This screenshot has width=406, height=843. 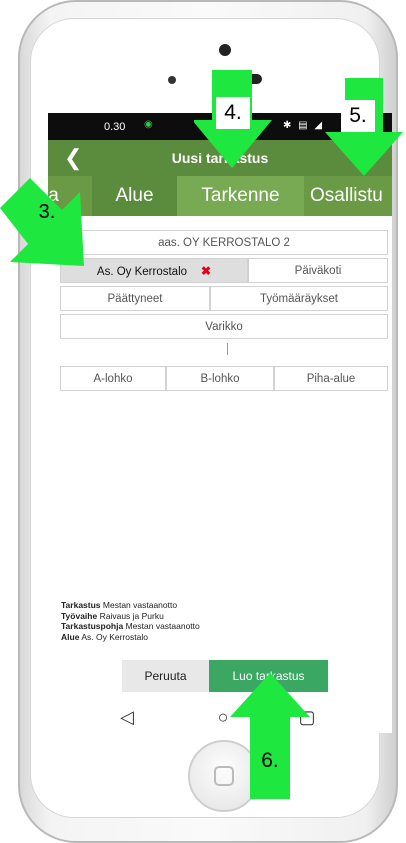 I want to click on divider-line, so click(x=227, y=349).